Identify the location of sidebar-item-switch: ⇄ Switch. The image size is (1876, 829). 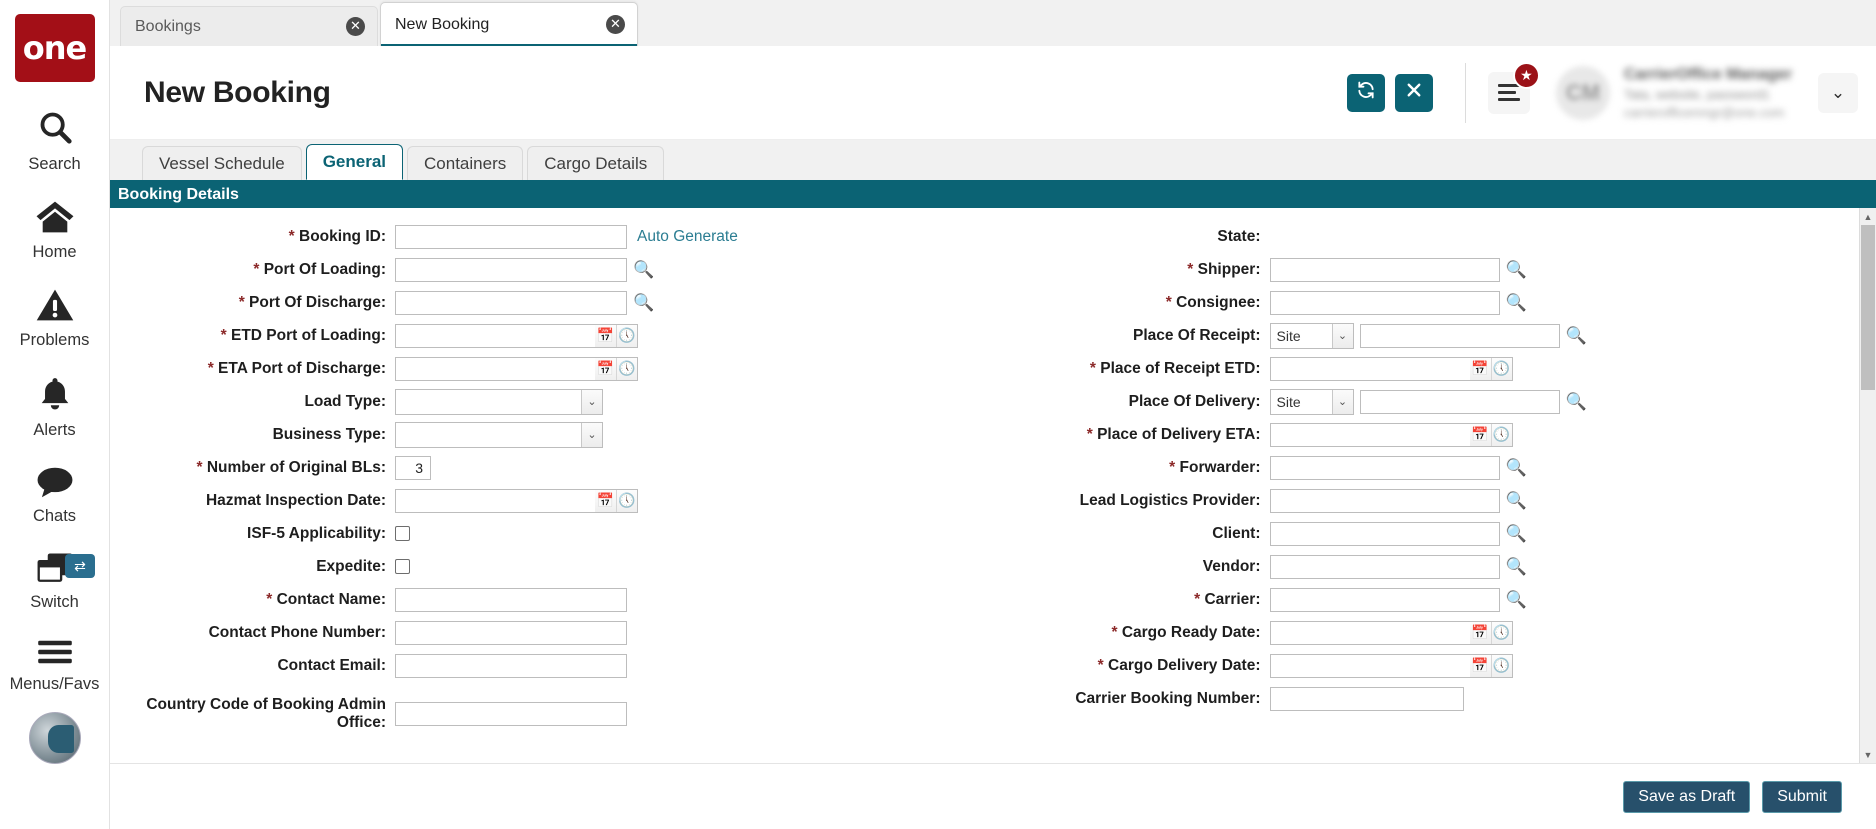
(54, 582).